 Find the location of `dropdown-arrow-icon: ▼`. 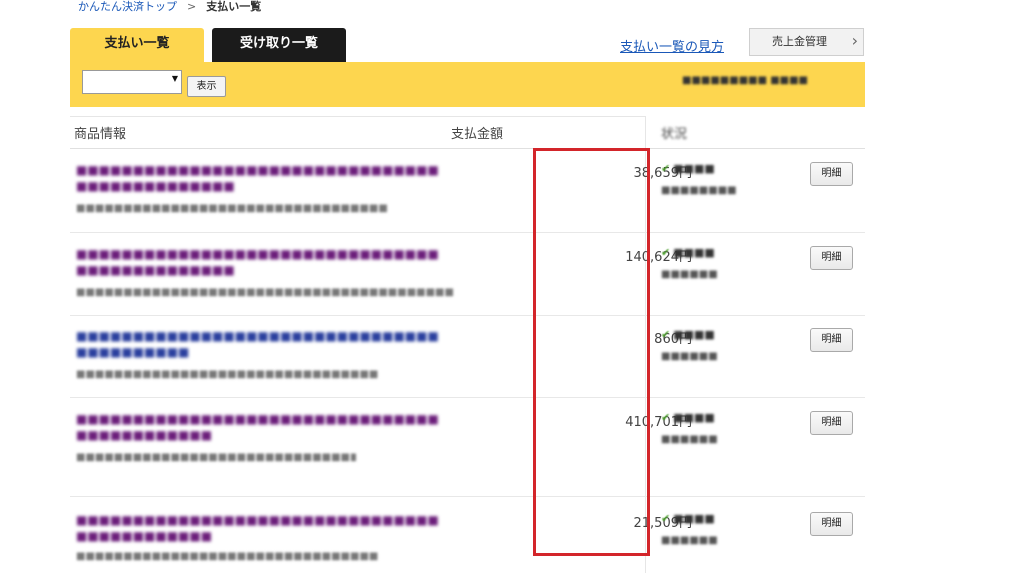

dropdown-arrow-icon: ▼ is located at coordinates (174, 78).